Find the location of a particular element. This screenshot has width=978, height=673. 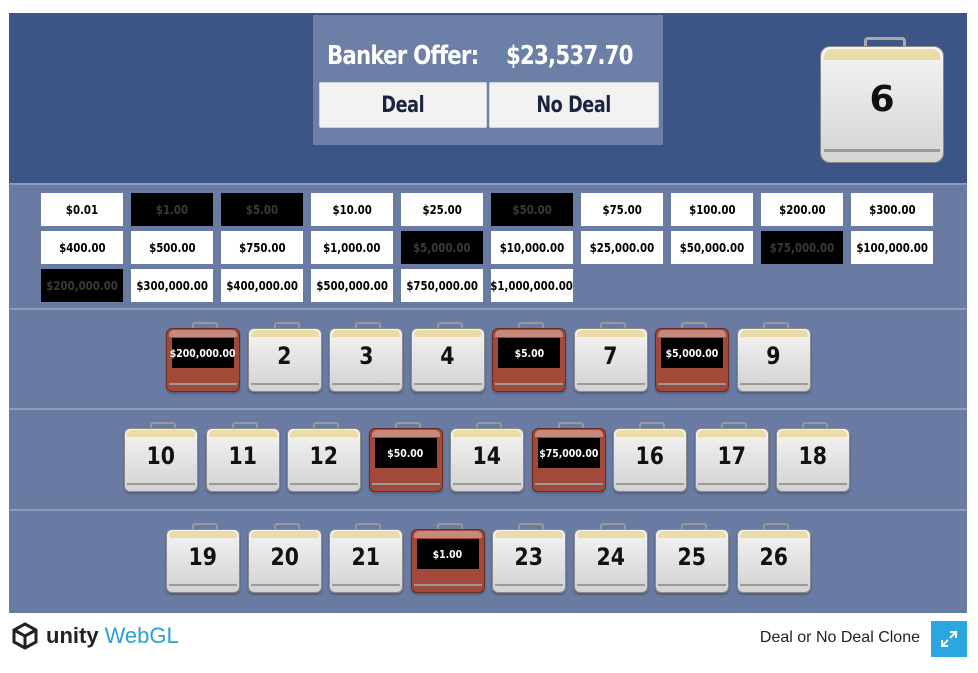

case-number-text: 14 is located at coordinates (487, 456).